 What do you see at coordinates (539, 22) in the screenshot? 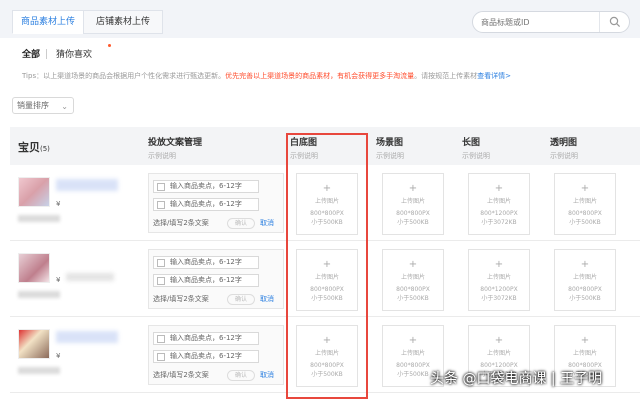
I see `search-input` at bounding box center [539, 22].